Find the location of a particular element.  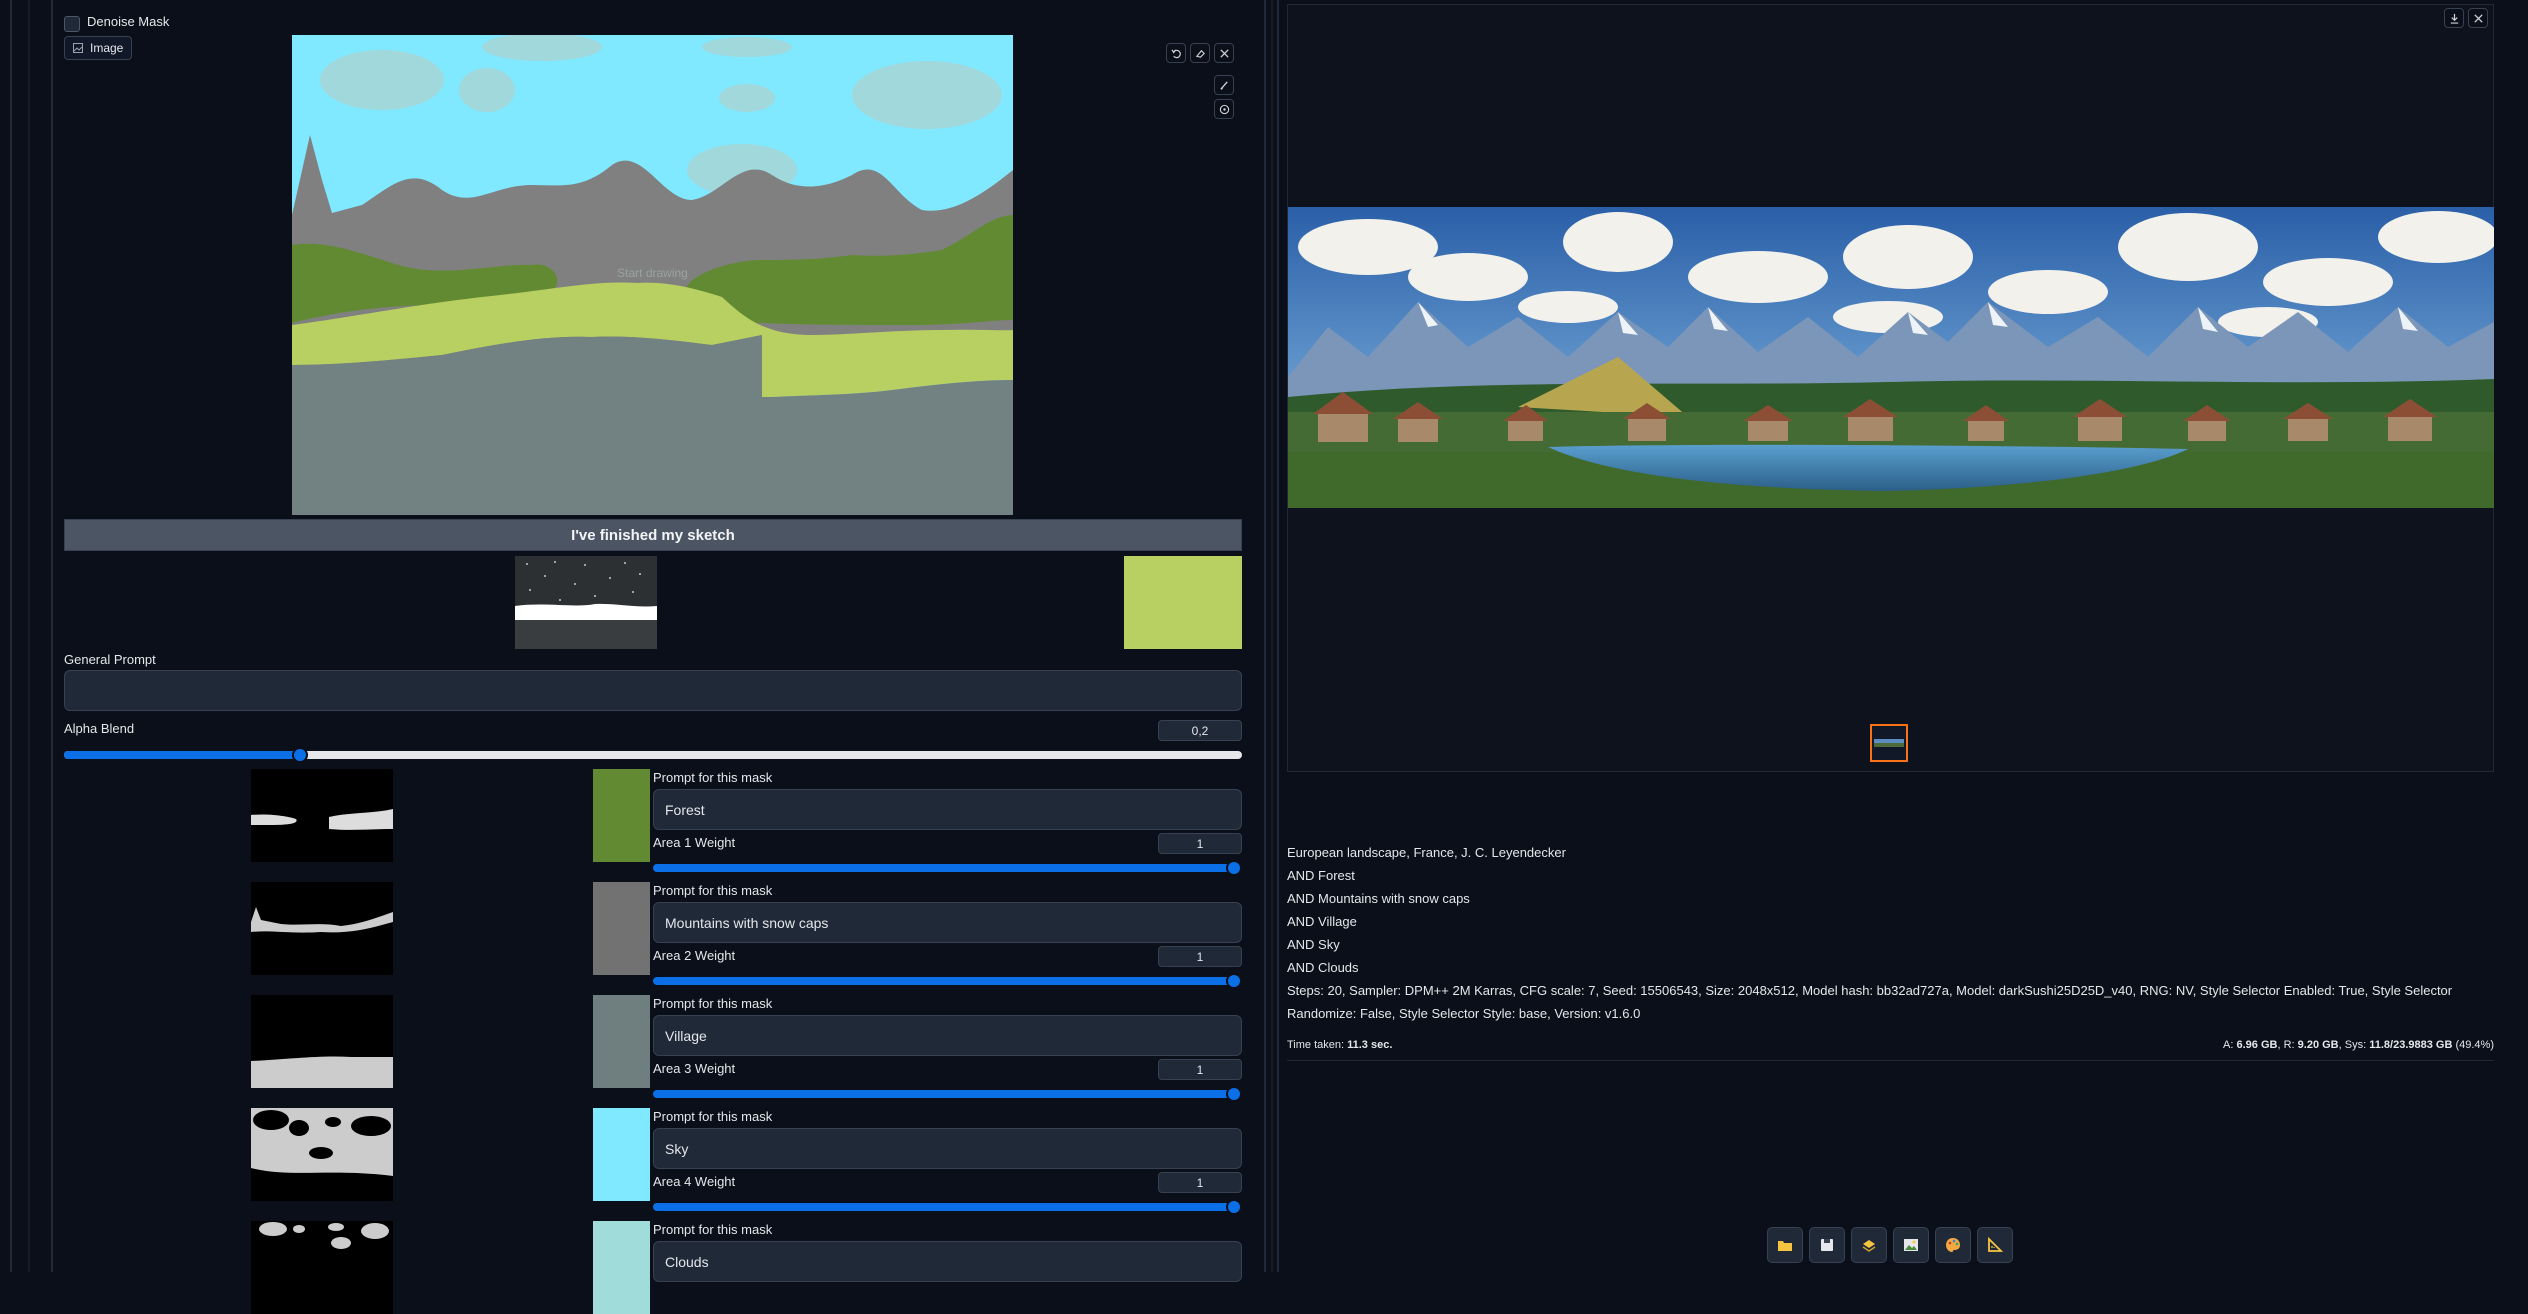

mask-prompt-input: Forest is located at coordinates (947, 809).